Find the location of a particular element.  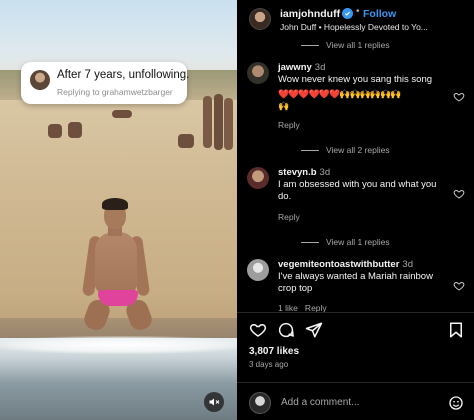

speaker-muted-icon is located at coordinates (214, 402).